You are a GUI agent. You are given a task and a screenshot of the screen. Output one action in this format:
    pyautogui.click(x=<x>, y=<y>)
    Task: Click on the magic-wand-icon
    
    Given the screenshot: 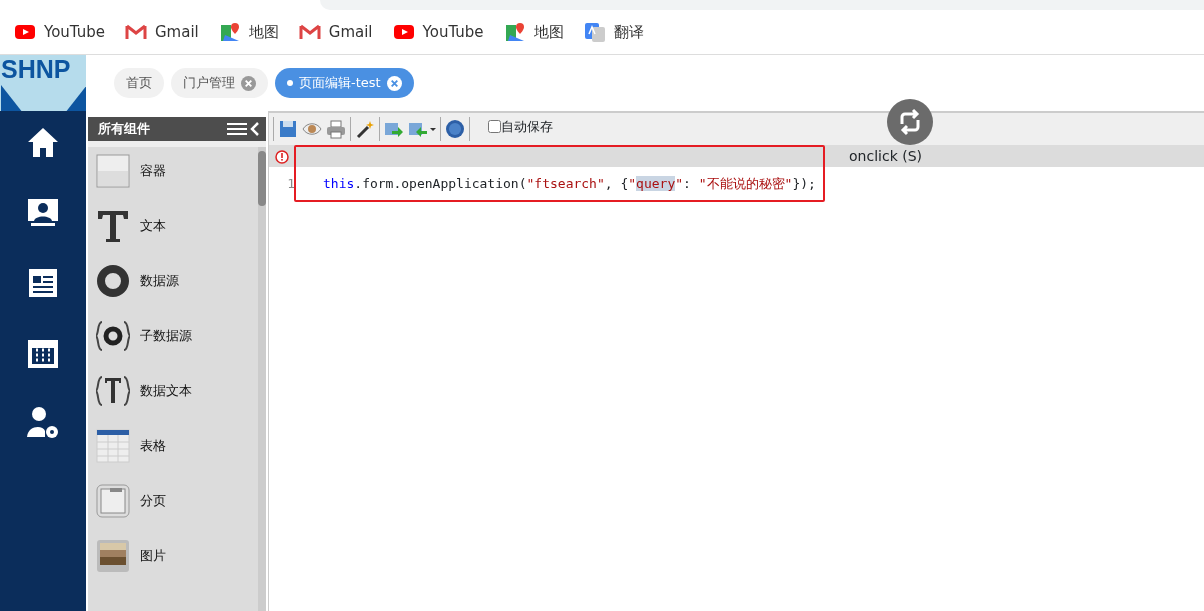 What is the action you would take?
    pyautogui.click(x=365, y=129)
    